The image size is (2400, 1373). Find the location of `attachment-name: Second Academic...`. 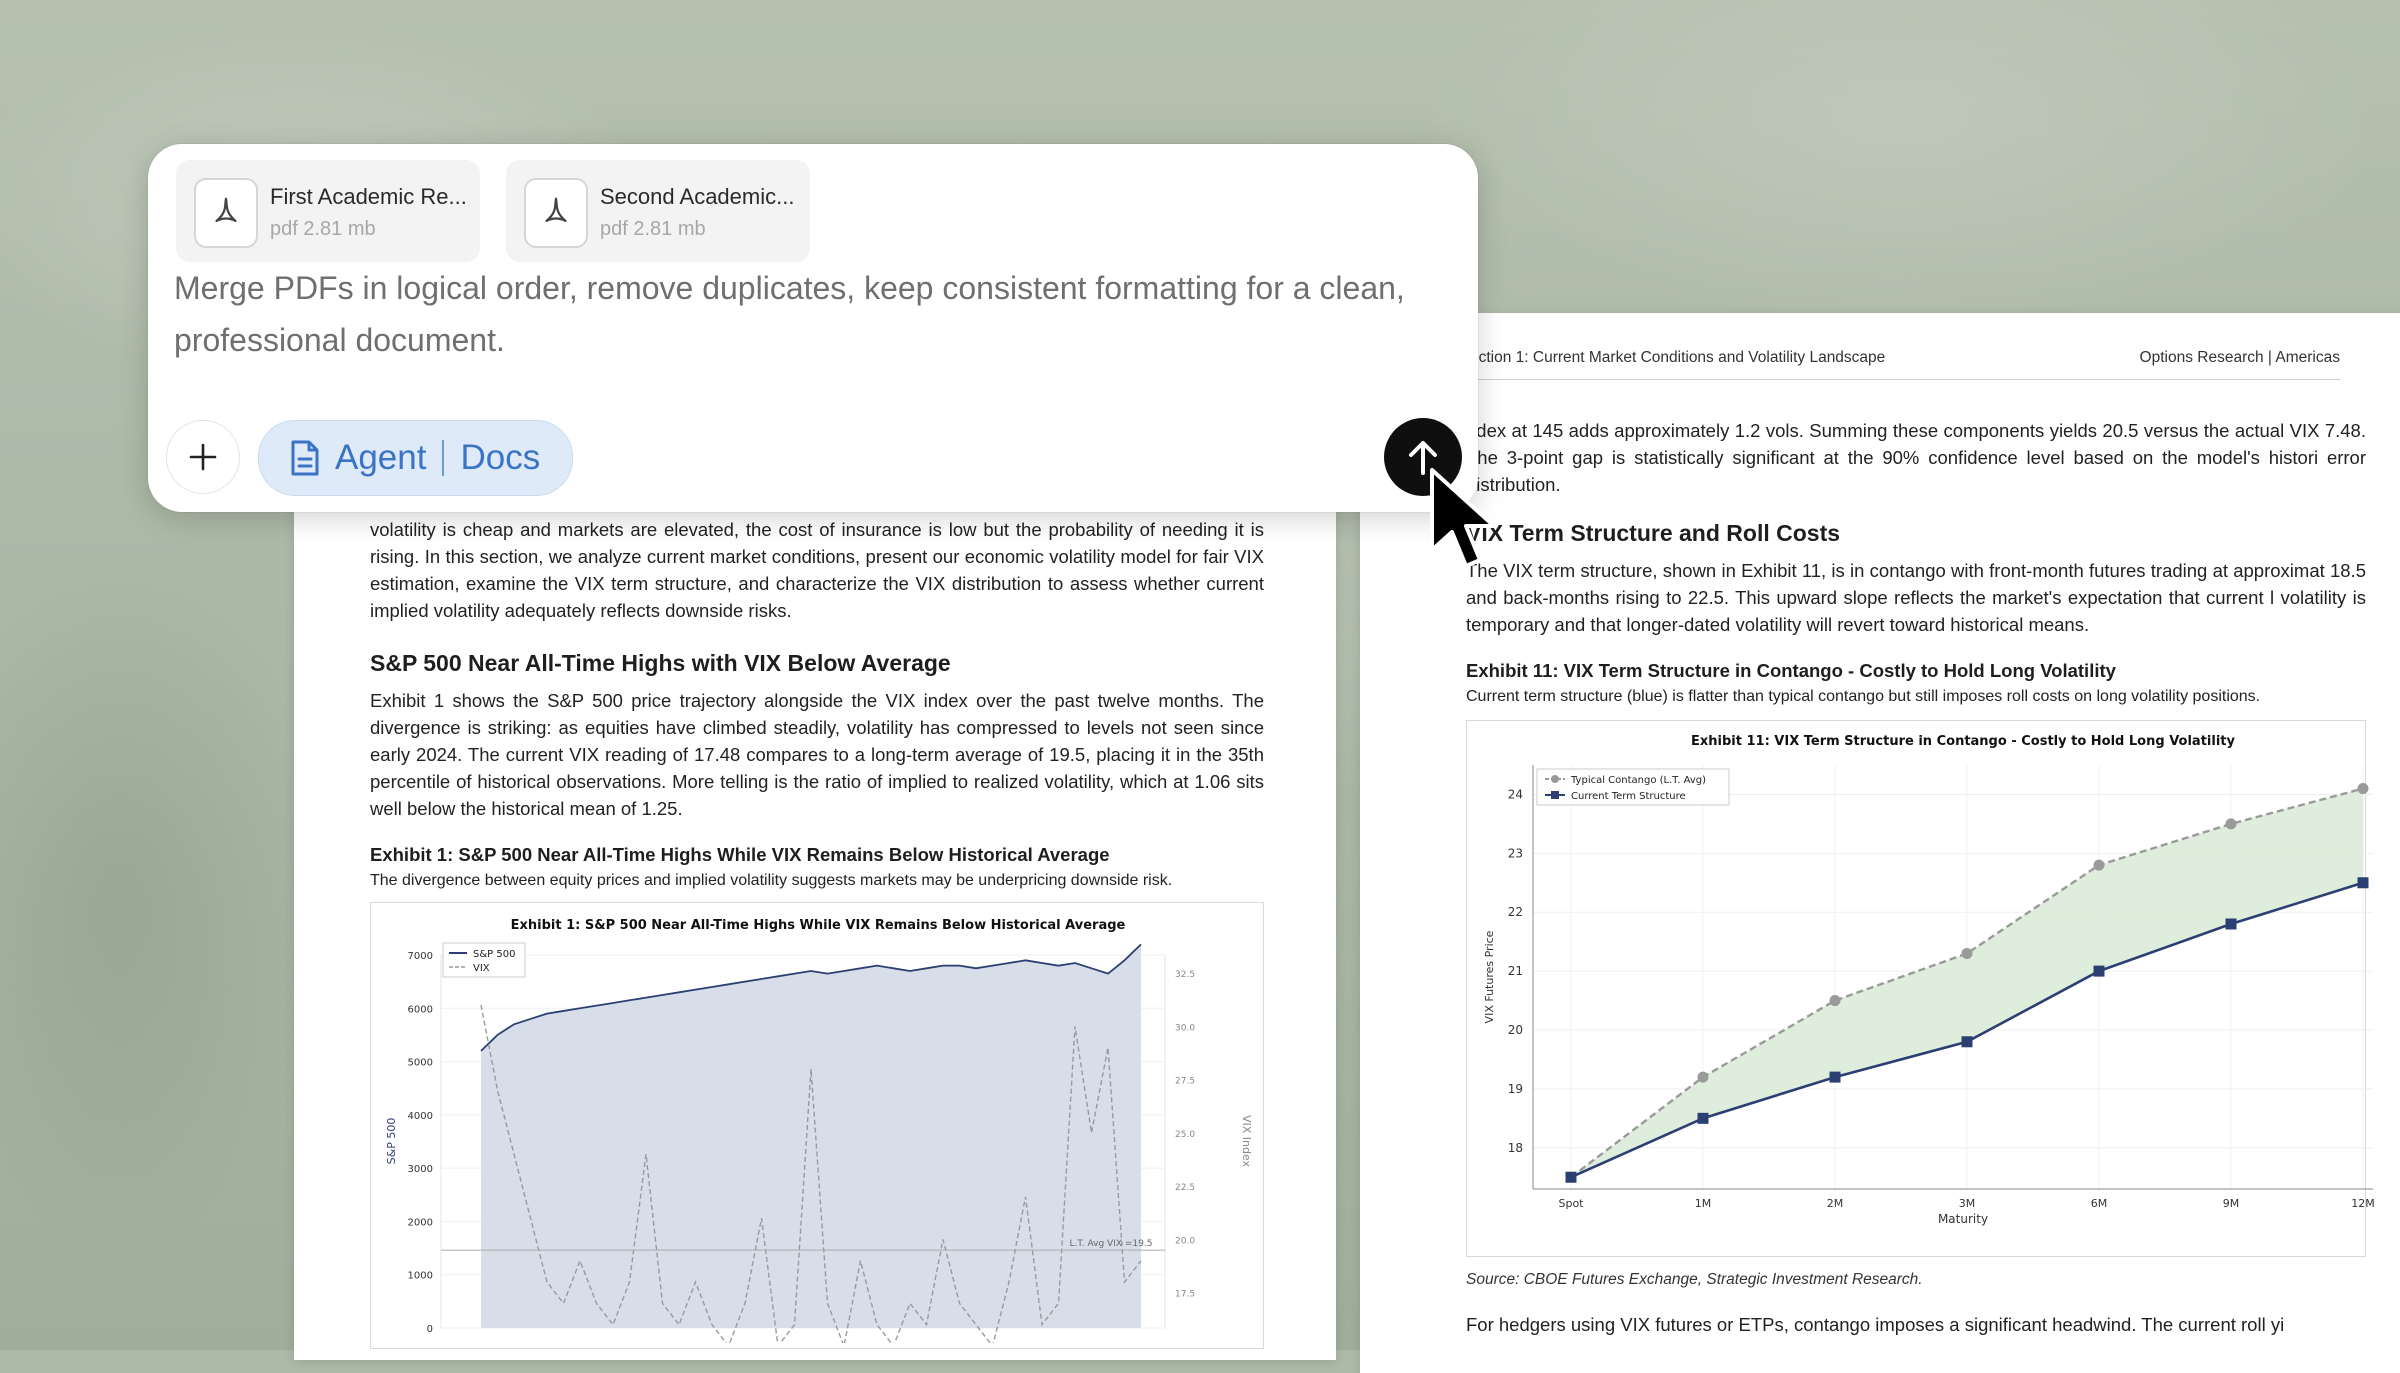

attachment-name: Second Academic... is located at coordinates (697, 196).